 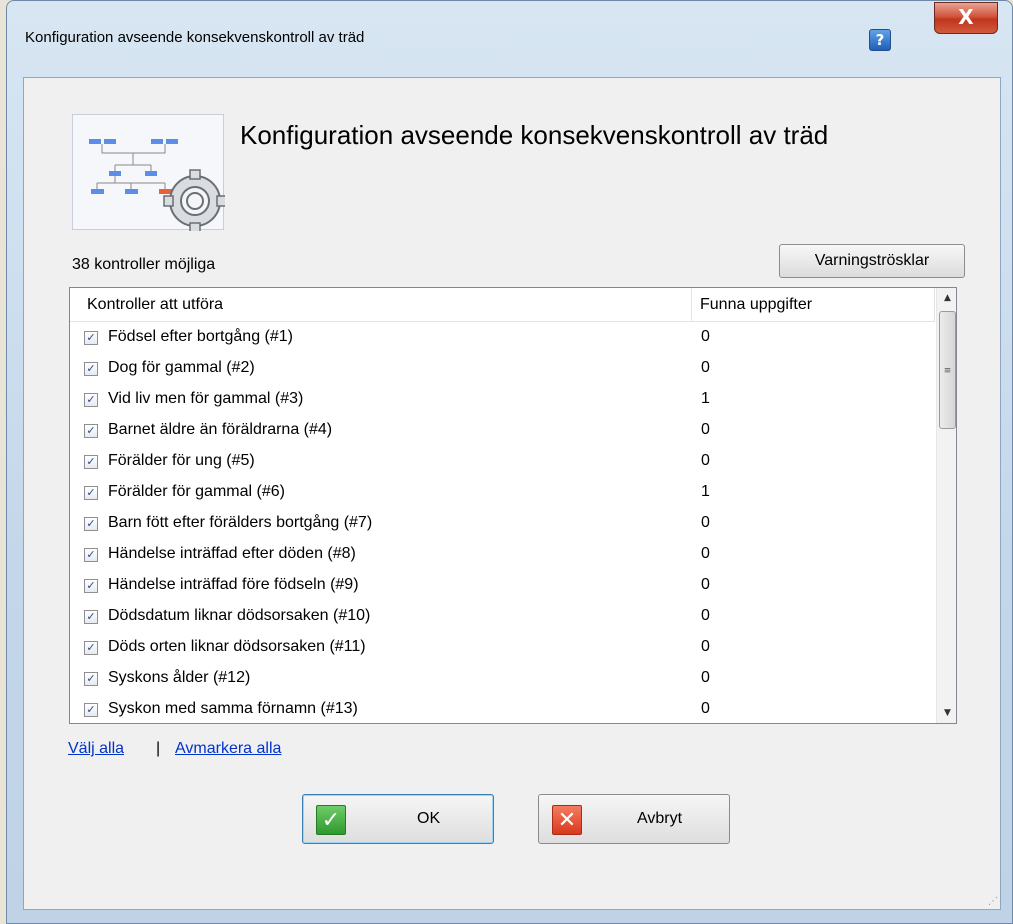 What do you see at coordinates (429, 818) in the screenshot?
I see `ok-button-label: OK` at bounding box center [429, 818].